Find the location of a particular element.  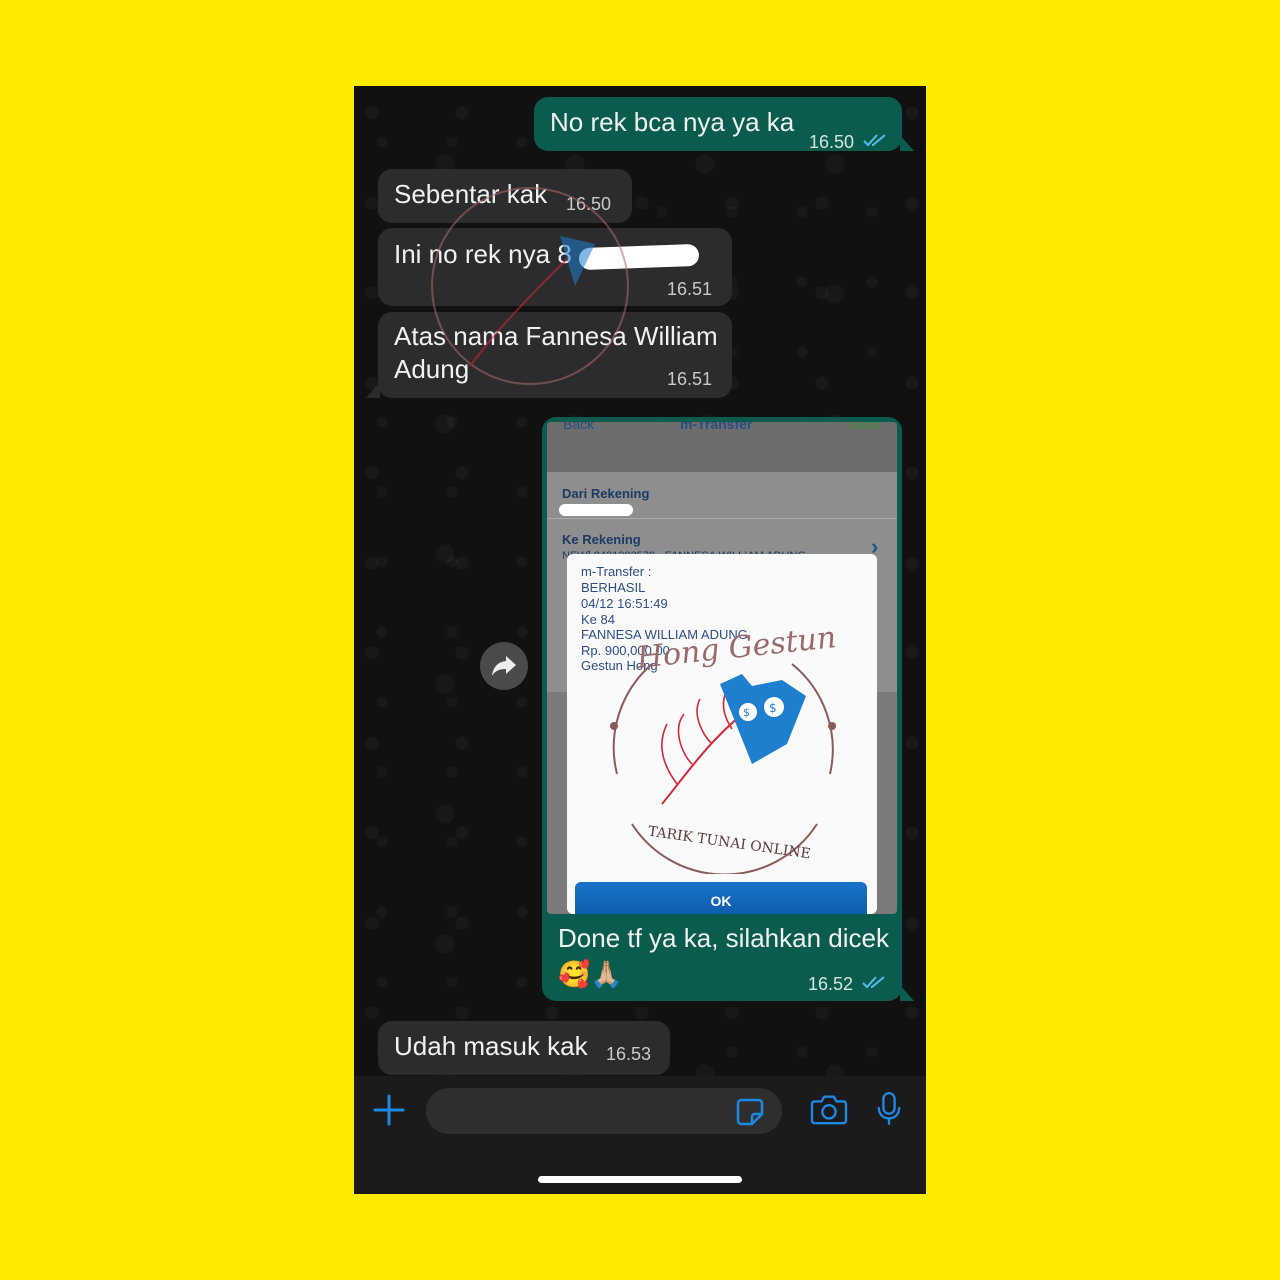

send-label: Send is located at coordinates (863, 427).